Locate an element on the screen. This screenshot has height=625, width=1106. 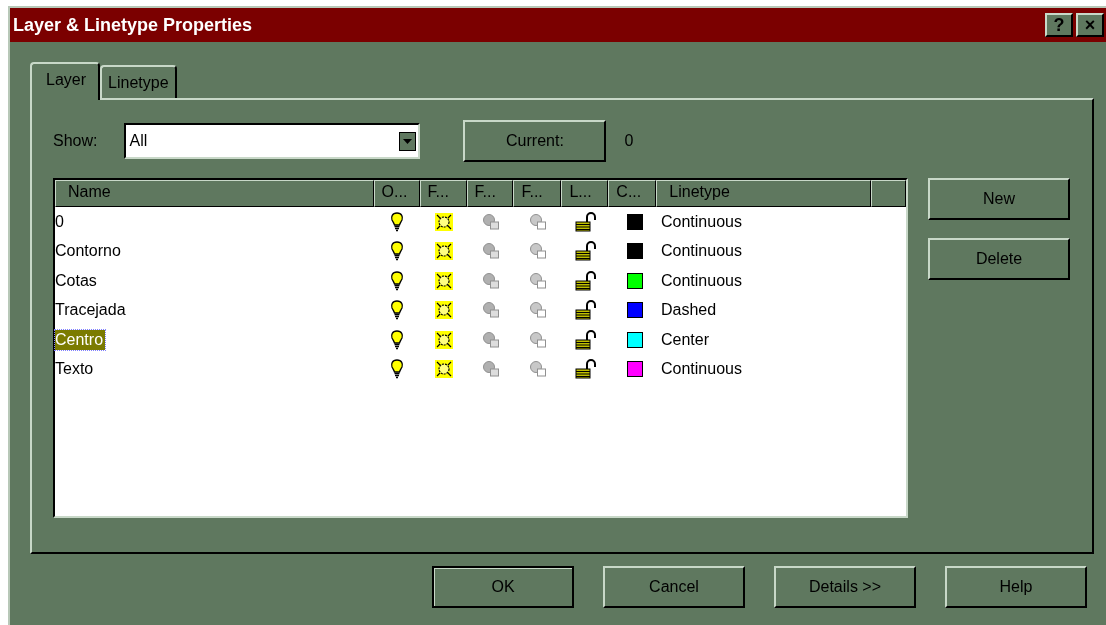
current-layer-value: 0 is located at coordinates (629, 141).